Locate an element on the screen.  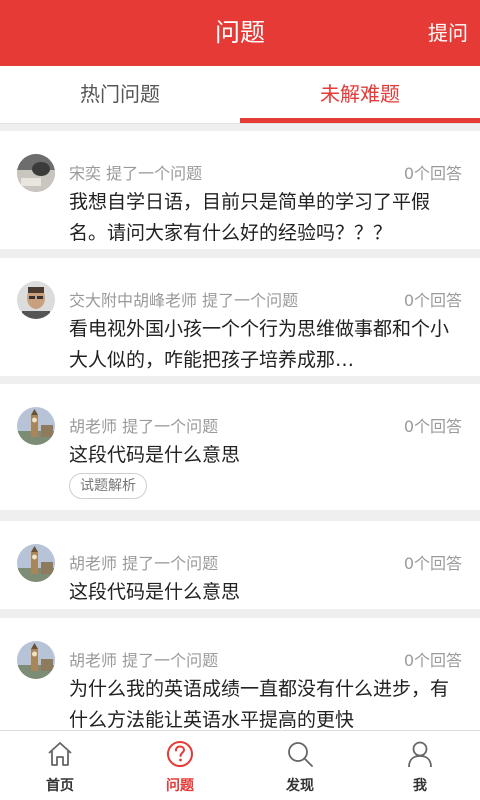
tab-hot-questions: 热门问题 is located at coordinates (120, 94).